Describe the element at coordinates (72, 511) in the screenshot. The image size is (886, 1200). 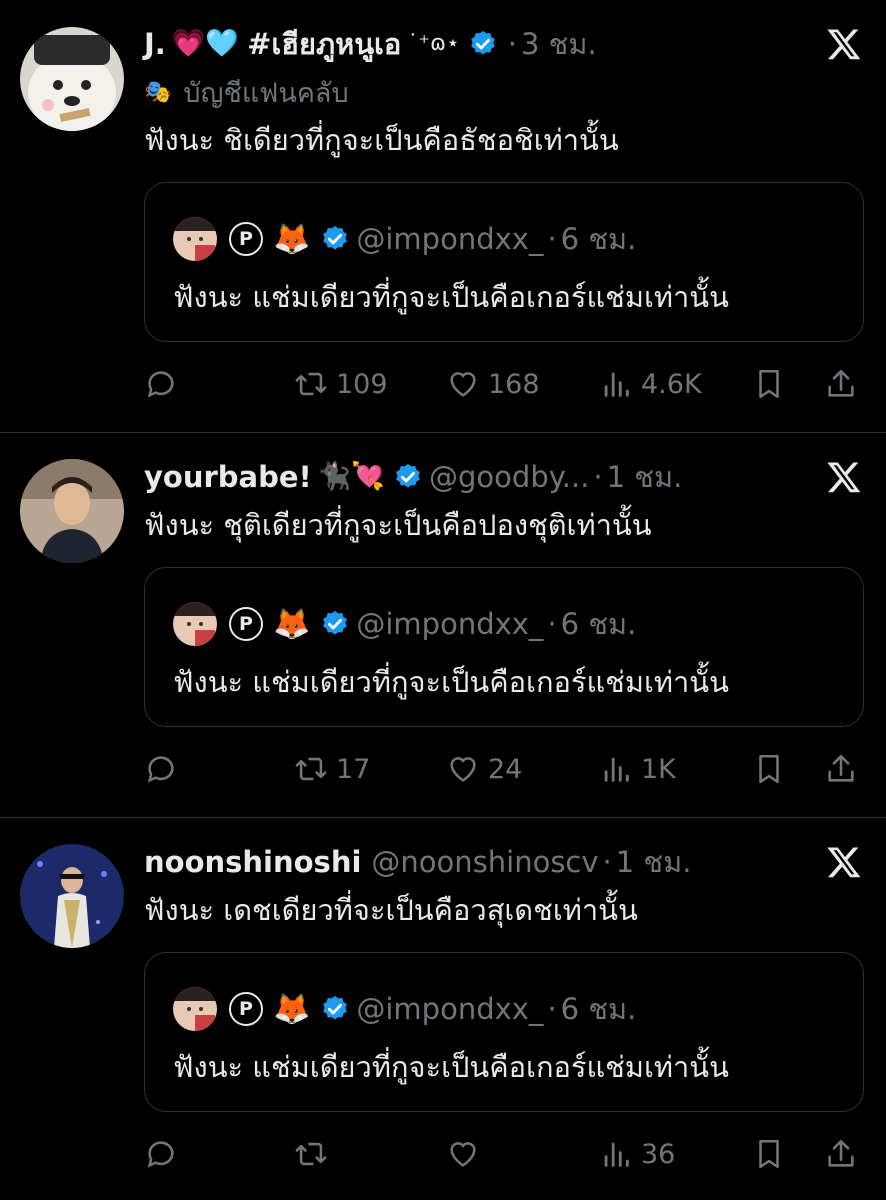
I see `avatar-person` at that location.